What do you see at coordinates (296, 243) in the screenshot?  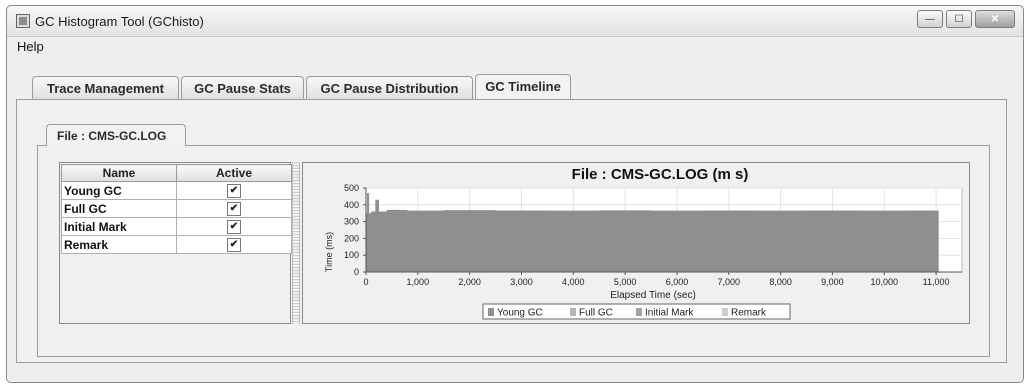 I see `split-pane-divider` at bounding box center [296, 243].